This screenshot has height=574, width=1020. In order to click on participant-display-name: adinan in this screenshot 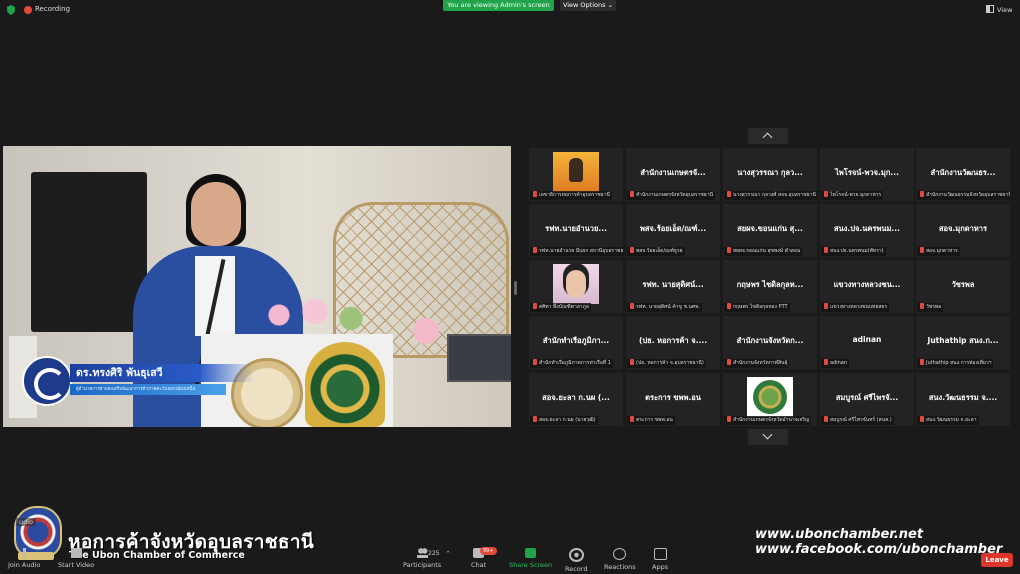, I will do `click(867, 339)`.